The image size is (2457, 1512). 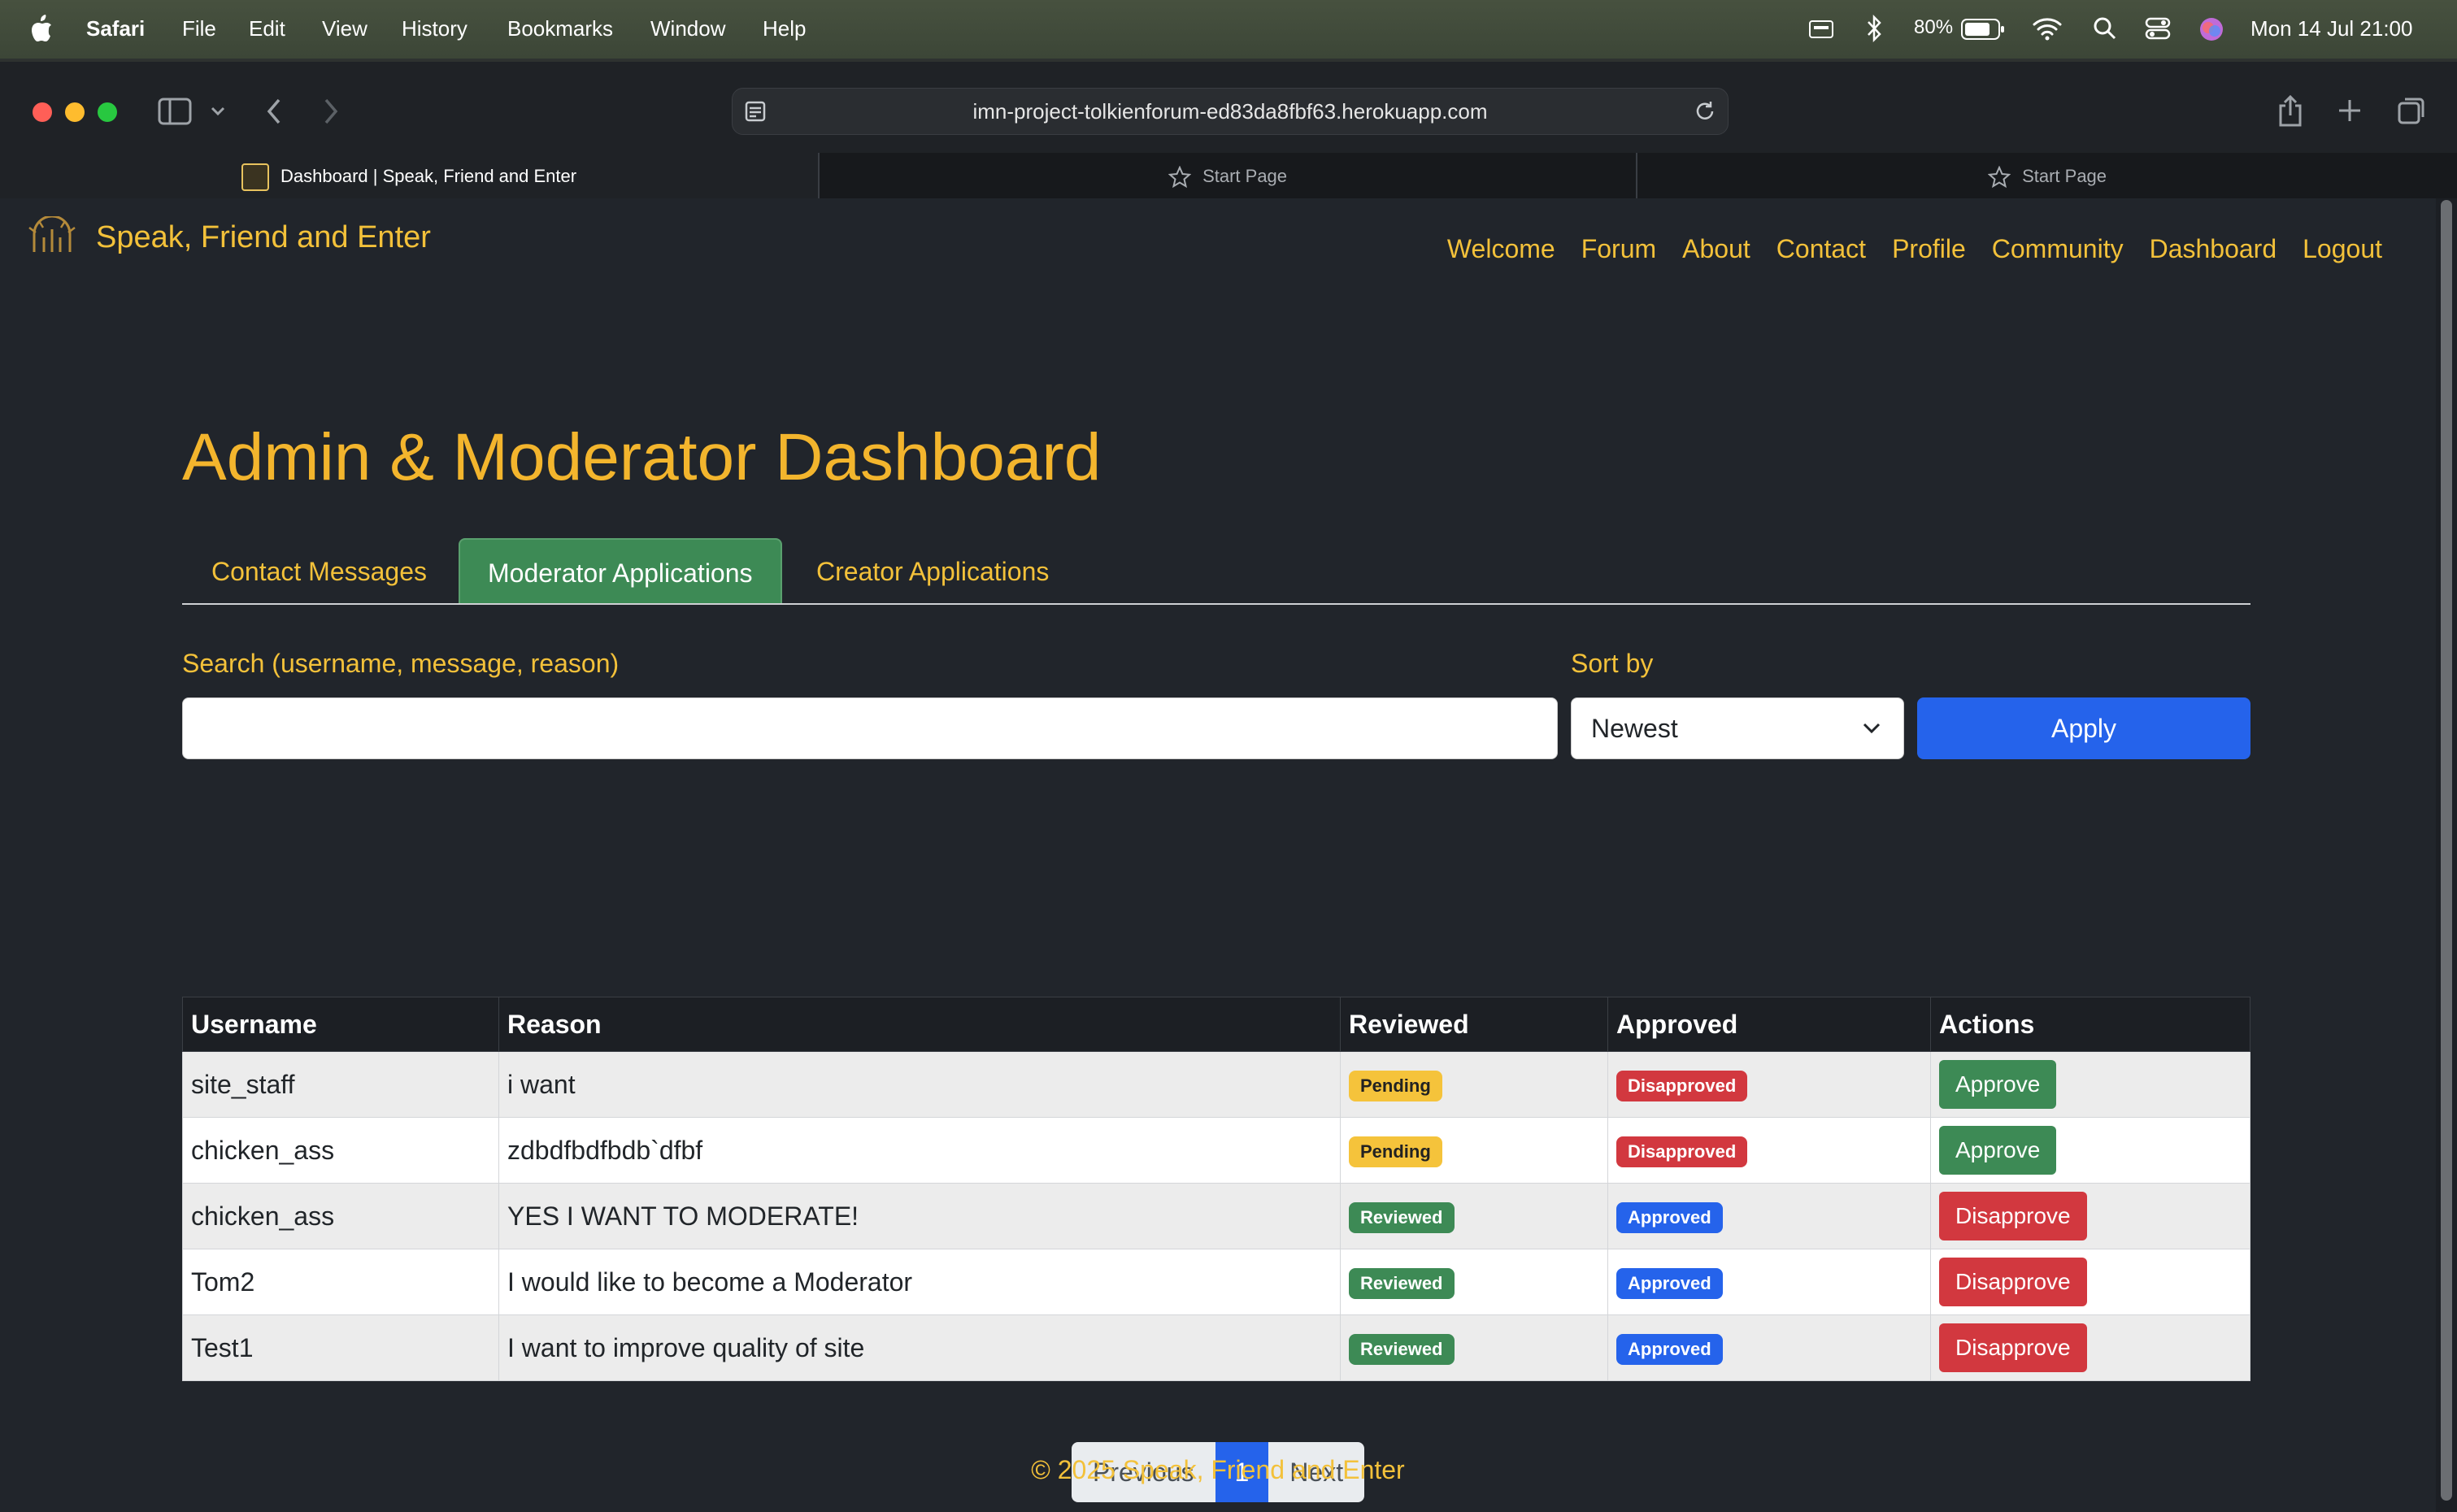 What do you see at coordinates (1669, 1283) in the screenshot?
I see `status-badge: Approved` at bounding box center [1669, 1283].